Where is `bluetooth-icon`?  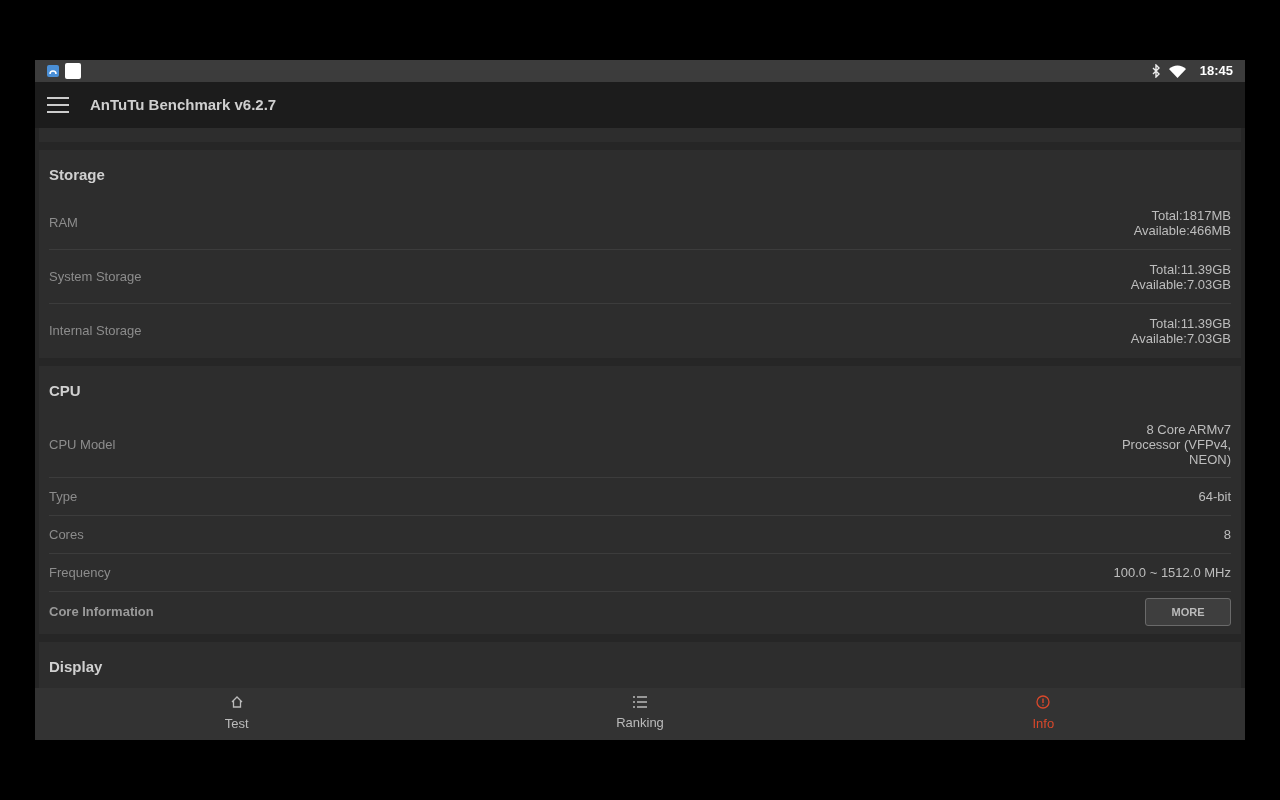
bluetooth-icon is located at coordinates (1156, 71).